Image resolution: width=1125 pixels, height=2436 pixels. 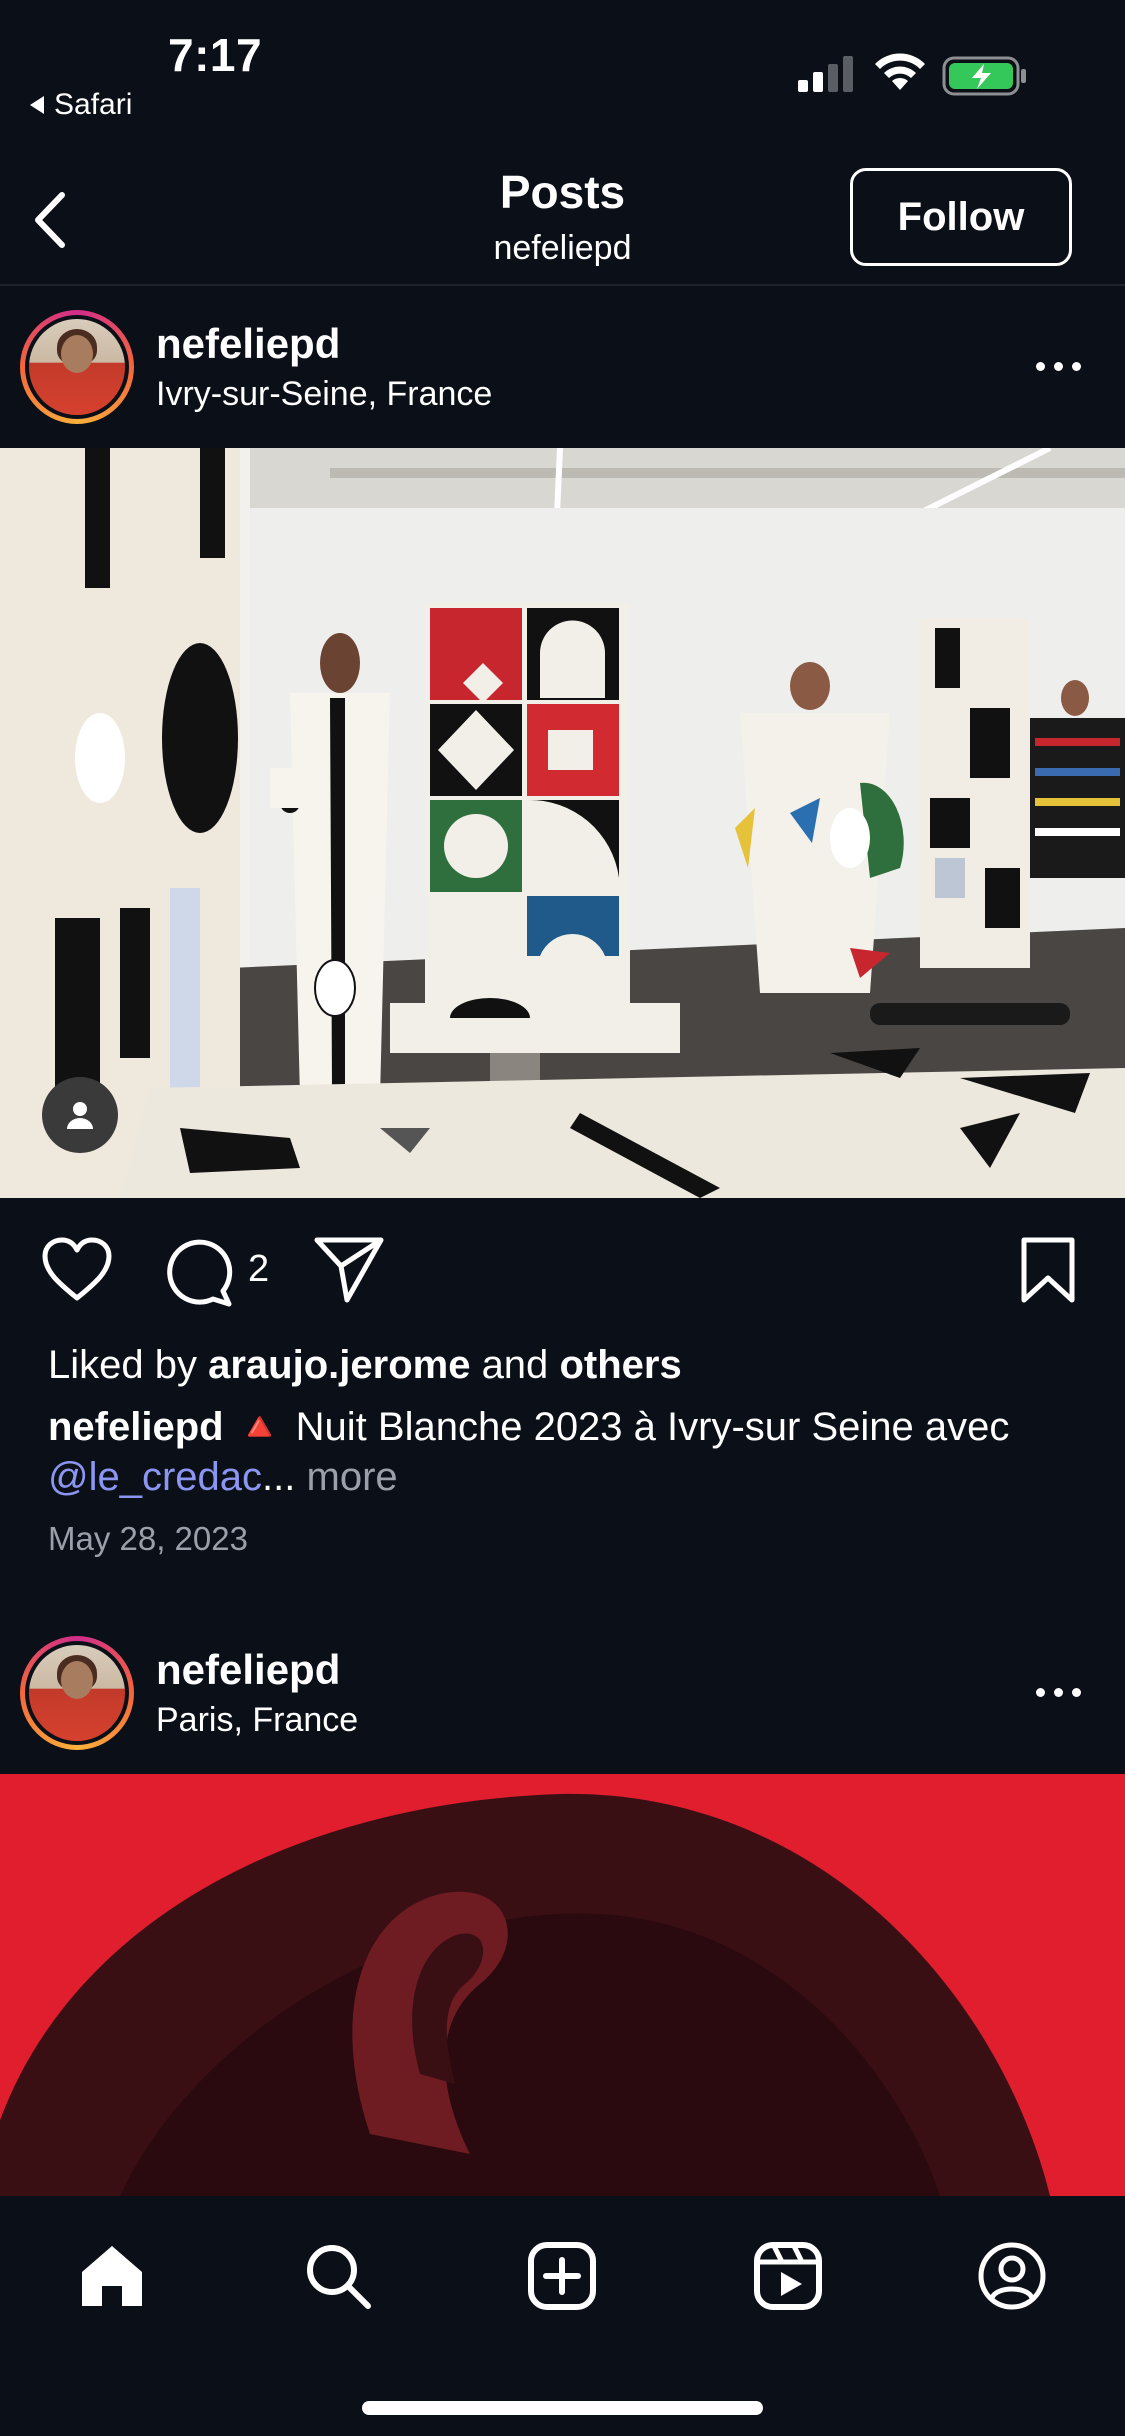 What do you see at coordinates (93, 104) in the screenshot?
I see `back-app-label: Safari` at bounding box center [93, 104].